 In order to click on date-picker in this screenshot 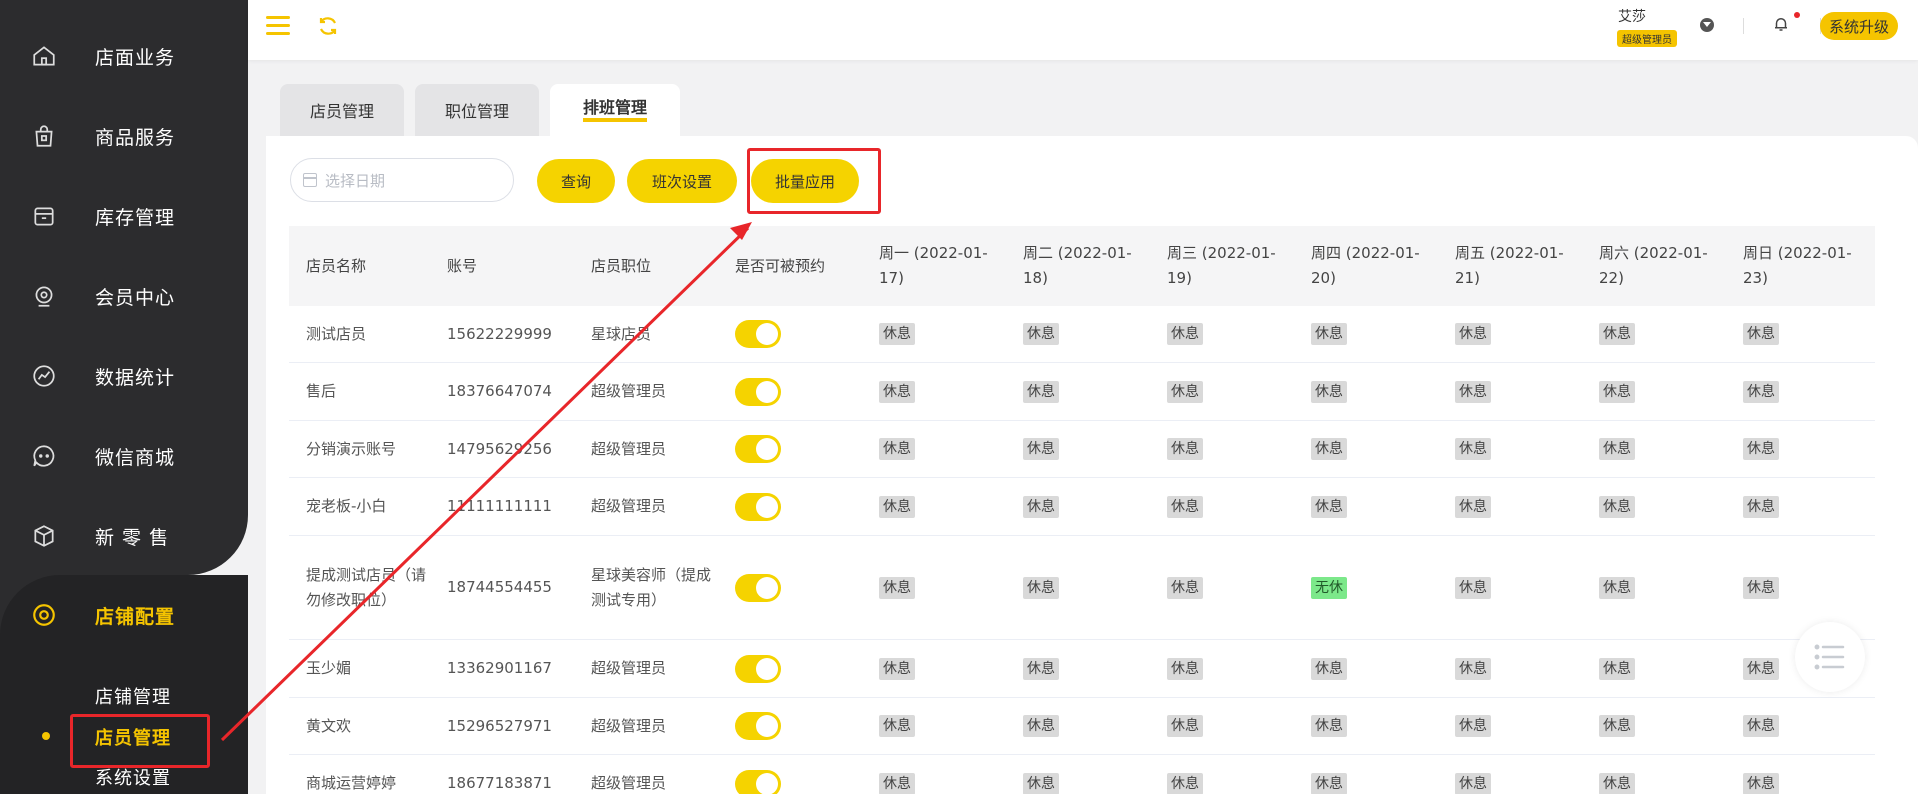, I will do `click(402, 180)`.